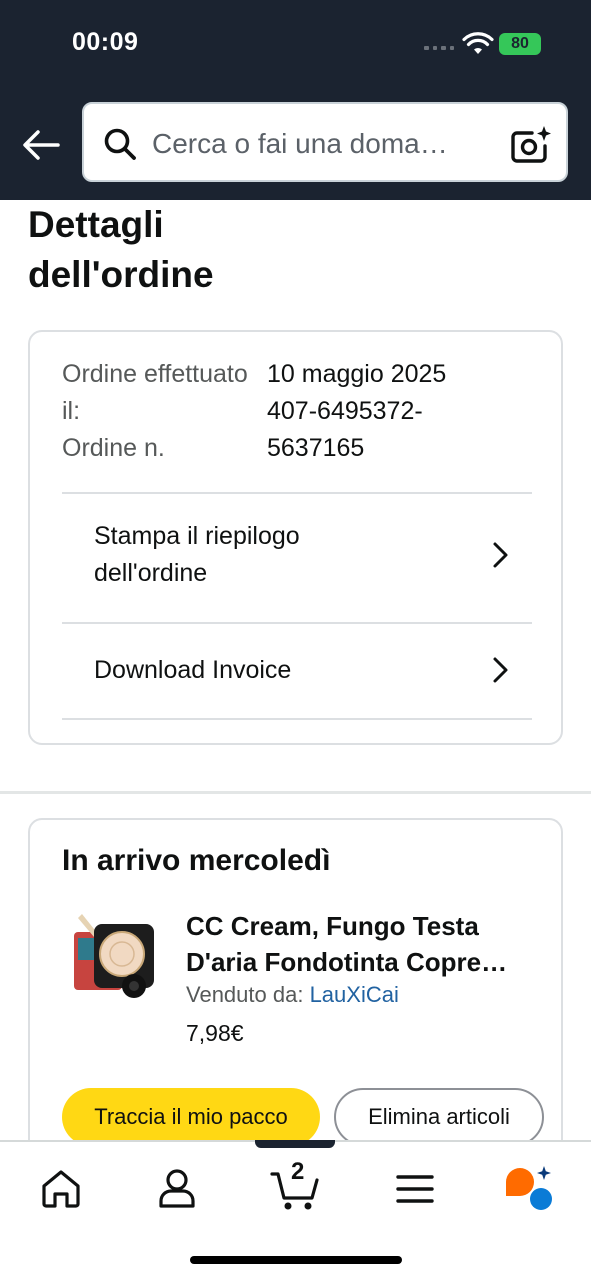 The image size is (591, 1280). Describe the element at coordinates (439, 1117) in the screenshot. I see `remove-items-button: Elimina articoli` at that location.